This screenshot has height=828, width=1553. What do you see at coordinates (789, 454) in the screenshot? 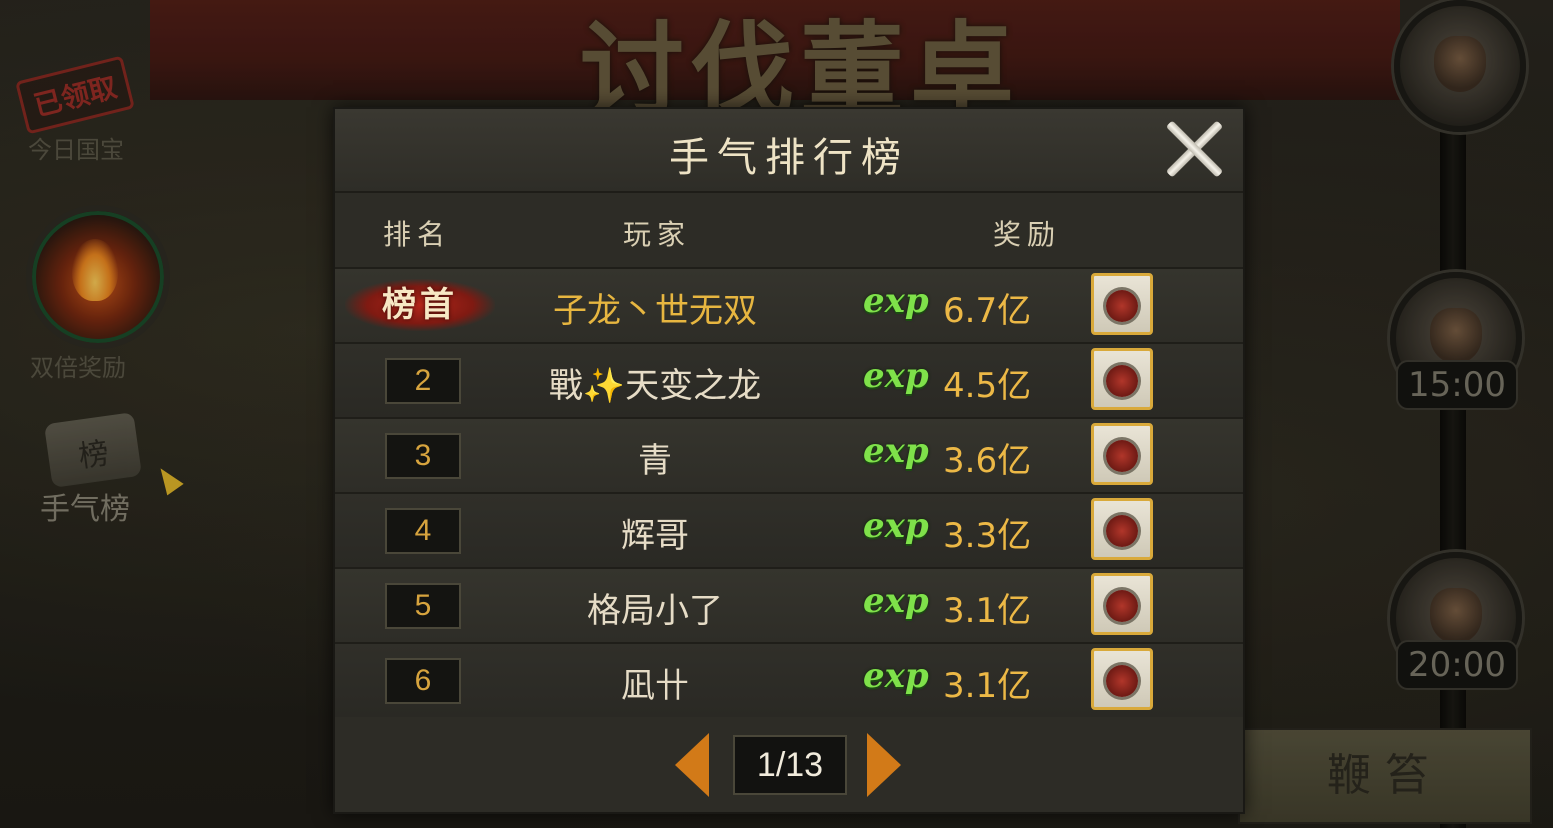
I see `leaderboard-row: 3 青 exp 3.6亿` at bounding box center [789, 454].